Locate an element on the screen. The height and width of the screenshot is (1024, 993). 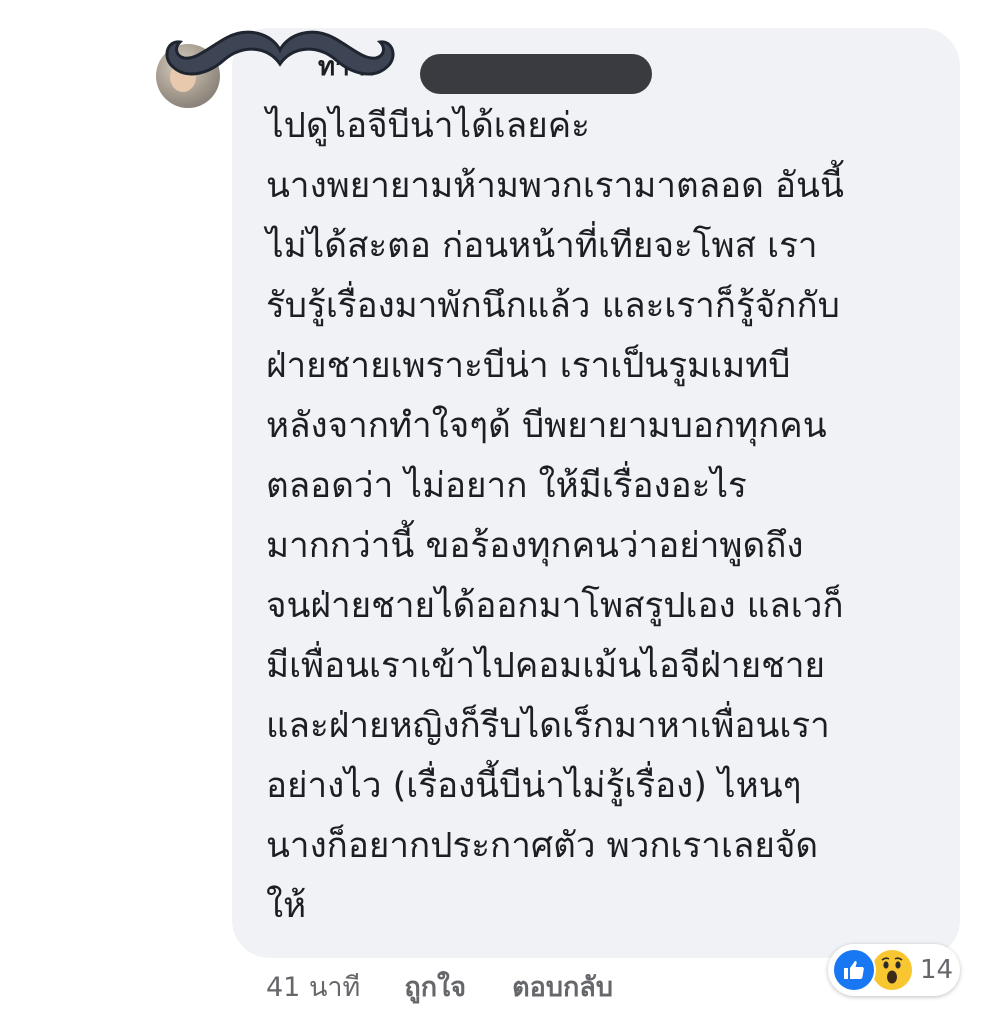
wow-face-icon is located at coordinates (892, 970).